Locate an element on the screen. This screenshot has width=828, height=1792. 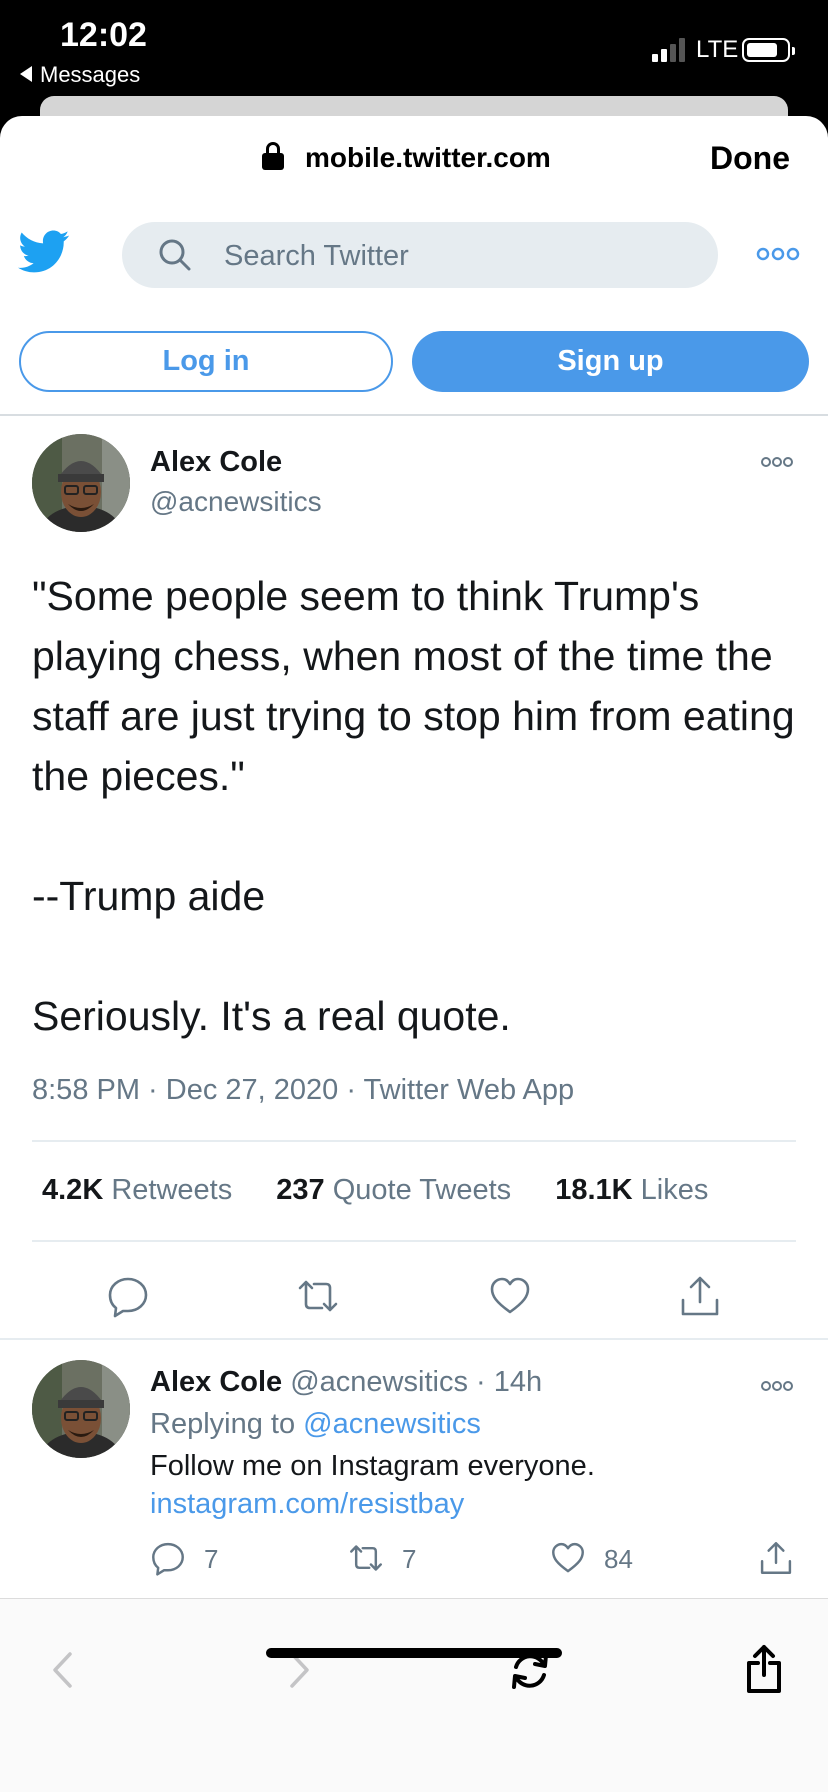
search-input: Search Twitter is located at coordinates (420, 255).